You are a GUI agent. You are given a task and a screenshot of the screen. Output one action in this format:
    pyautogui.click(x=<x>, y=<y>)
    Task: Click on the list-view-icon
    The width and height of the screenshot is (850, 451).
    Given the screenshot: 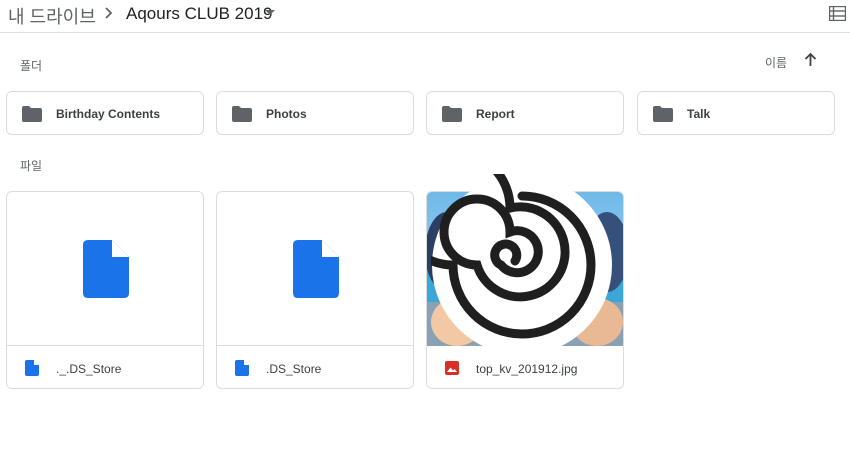 What is the action you would take?
    pyautogui.click(x=837, y=13)
    